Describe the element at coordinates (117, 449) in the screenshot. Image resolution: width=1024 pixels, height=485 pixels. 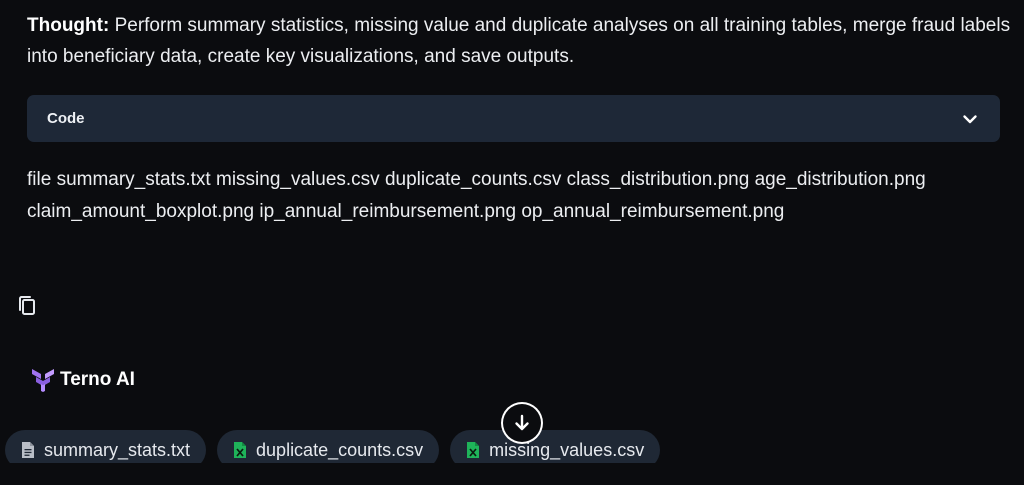
I see `attachment-name: summary_stats.txt` at that location.